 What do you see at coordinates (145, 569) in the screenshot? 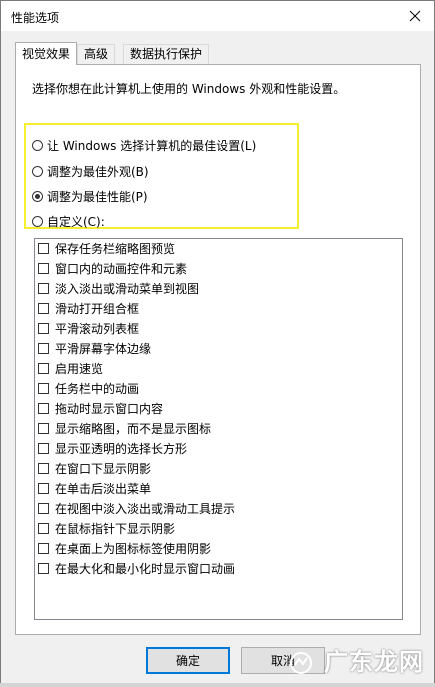
I see `list-item-label: 在最大化和最小化时显示窗口动画` at bounding box center [145, 569].